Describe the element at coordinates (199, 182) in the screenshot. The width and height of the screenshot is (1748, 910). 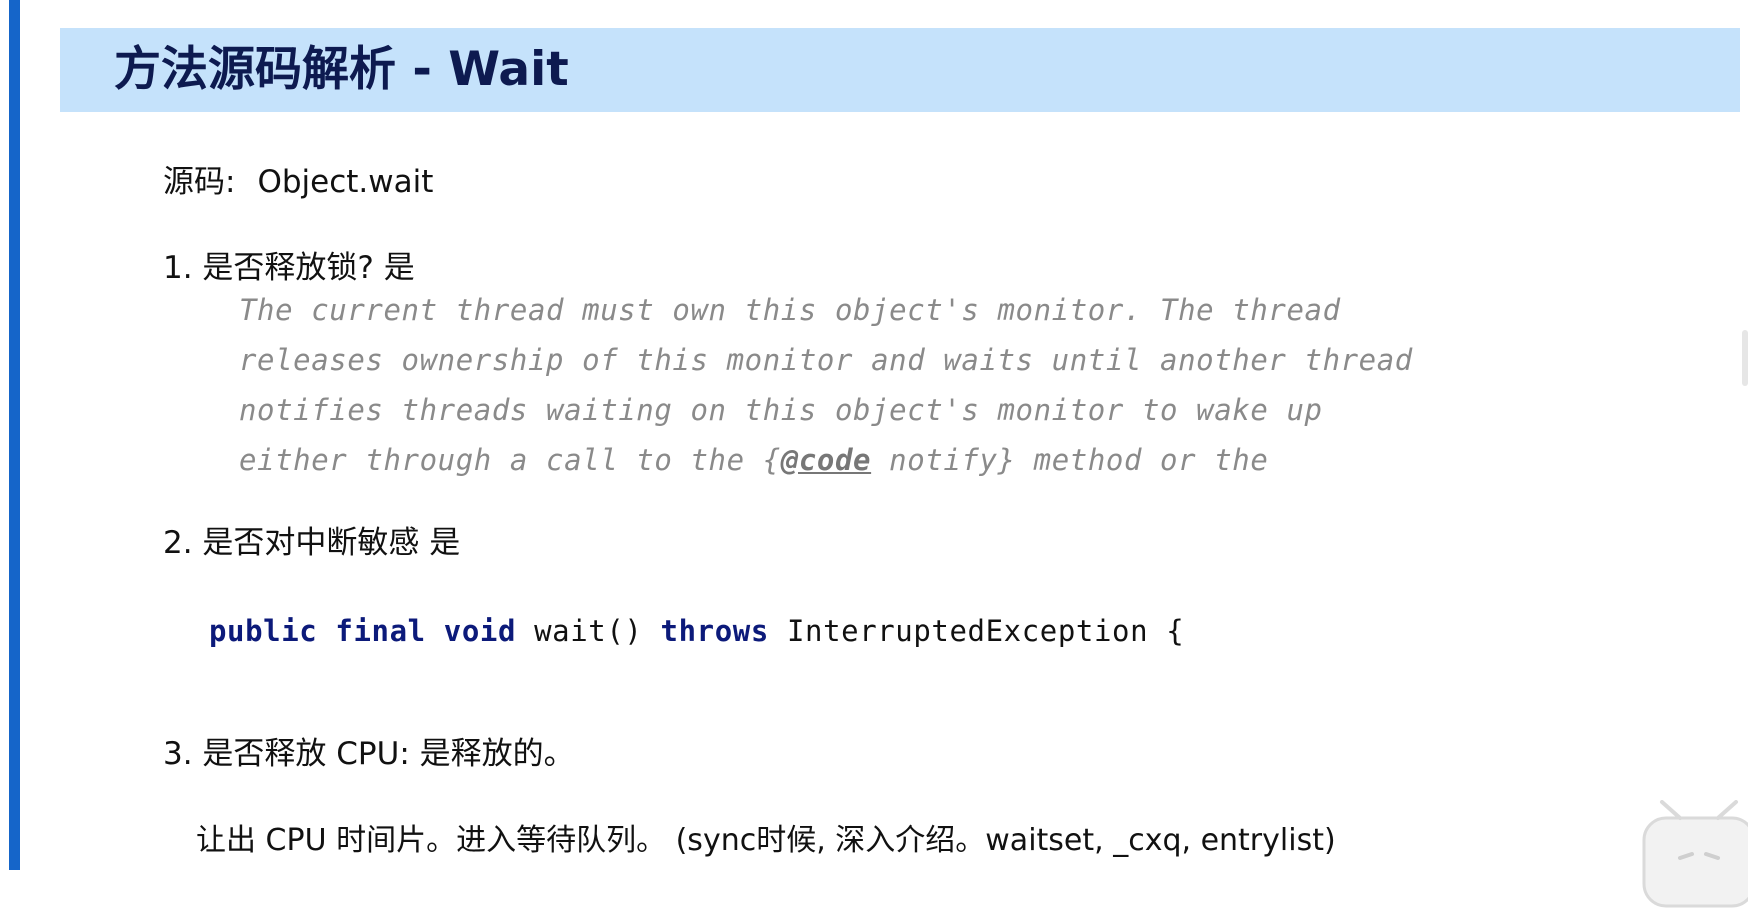
I see `source-label: 源码:` at that location.